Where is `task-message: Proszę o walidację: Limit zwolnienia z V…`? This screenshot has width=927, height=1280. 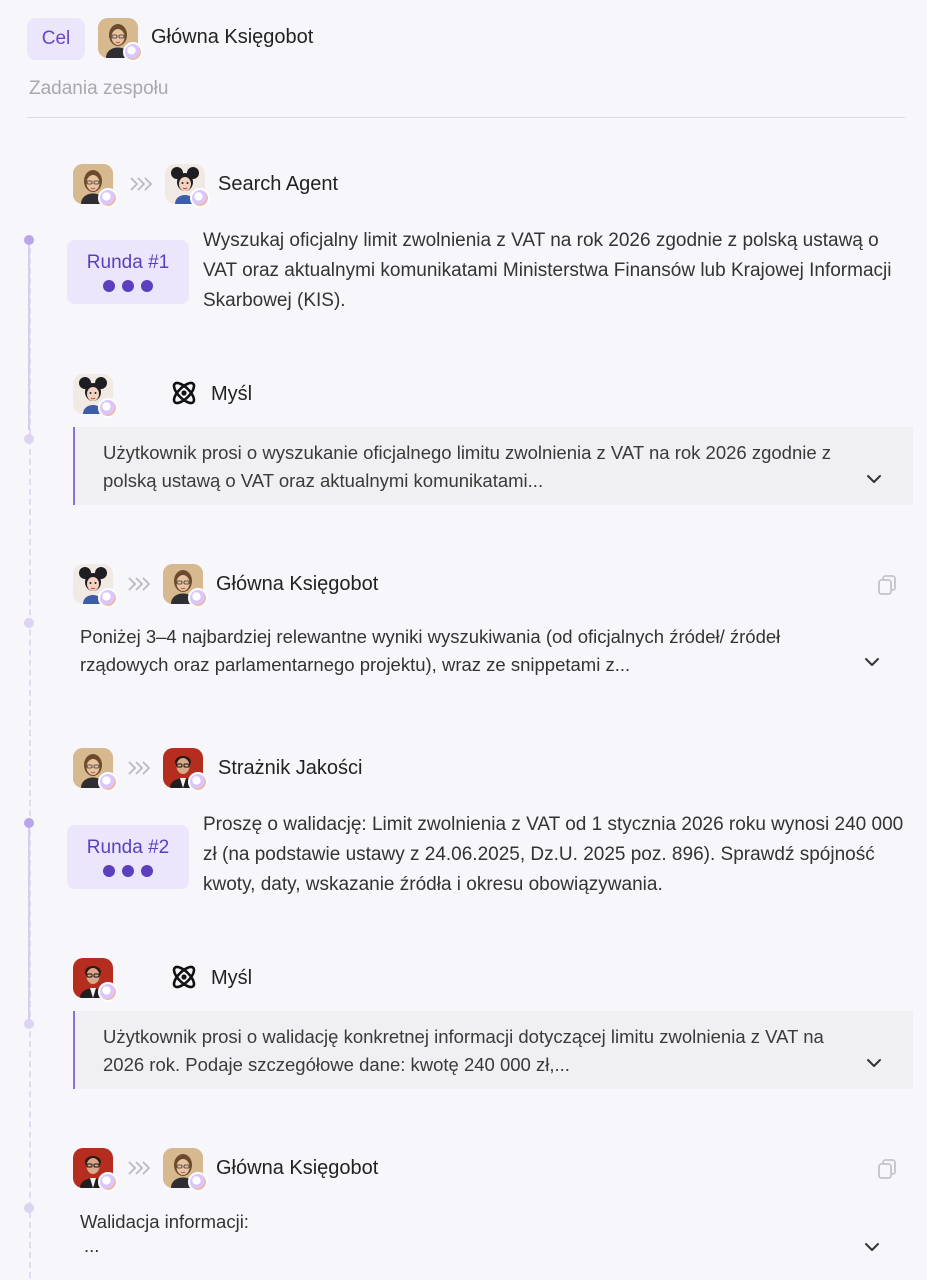
task-message: Proszę o walidację: Limit zwolnienia z V… is located at coordinates (553, 854).